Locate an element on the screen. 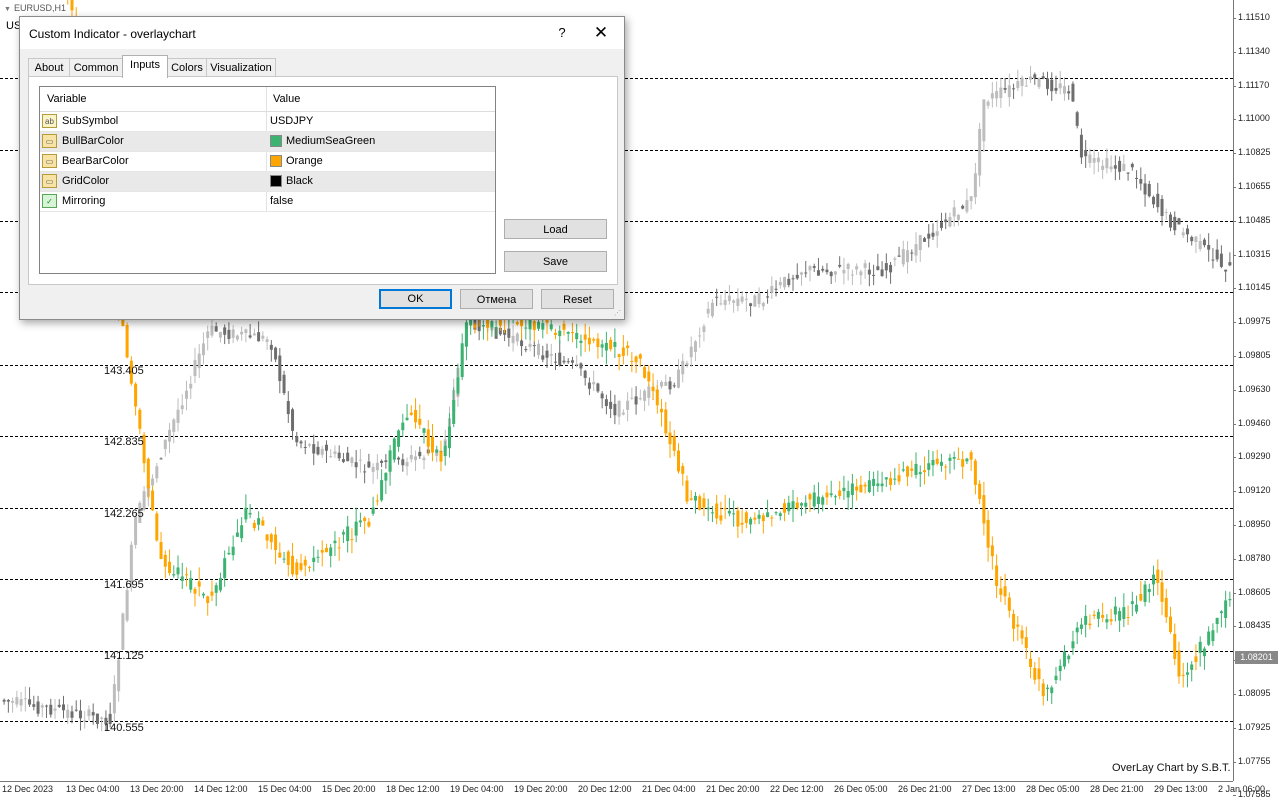 The height and width of the screenshot is (801, 1280). input-row-gridcolor: ▭ GridColor Black is located at coordinates (267, 182).